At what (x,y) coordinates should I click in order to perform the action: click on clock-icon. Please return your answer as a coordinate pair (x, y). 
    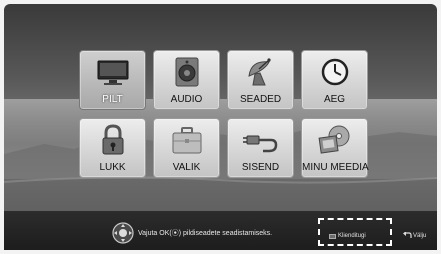
    Looking at the image, I should click on (334, 72).